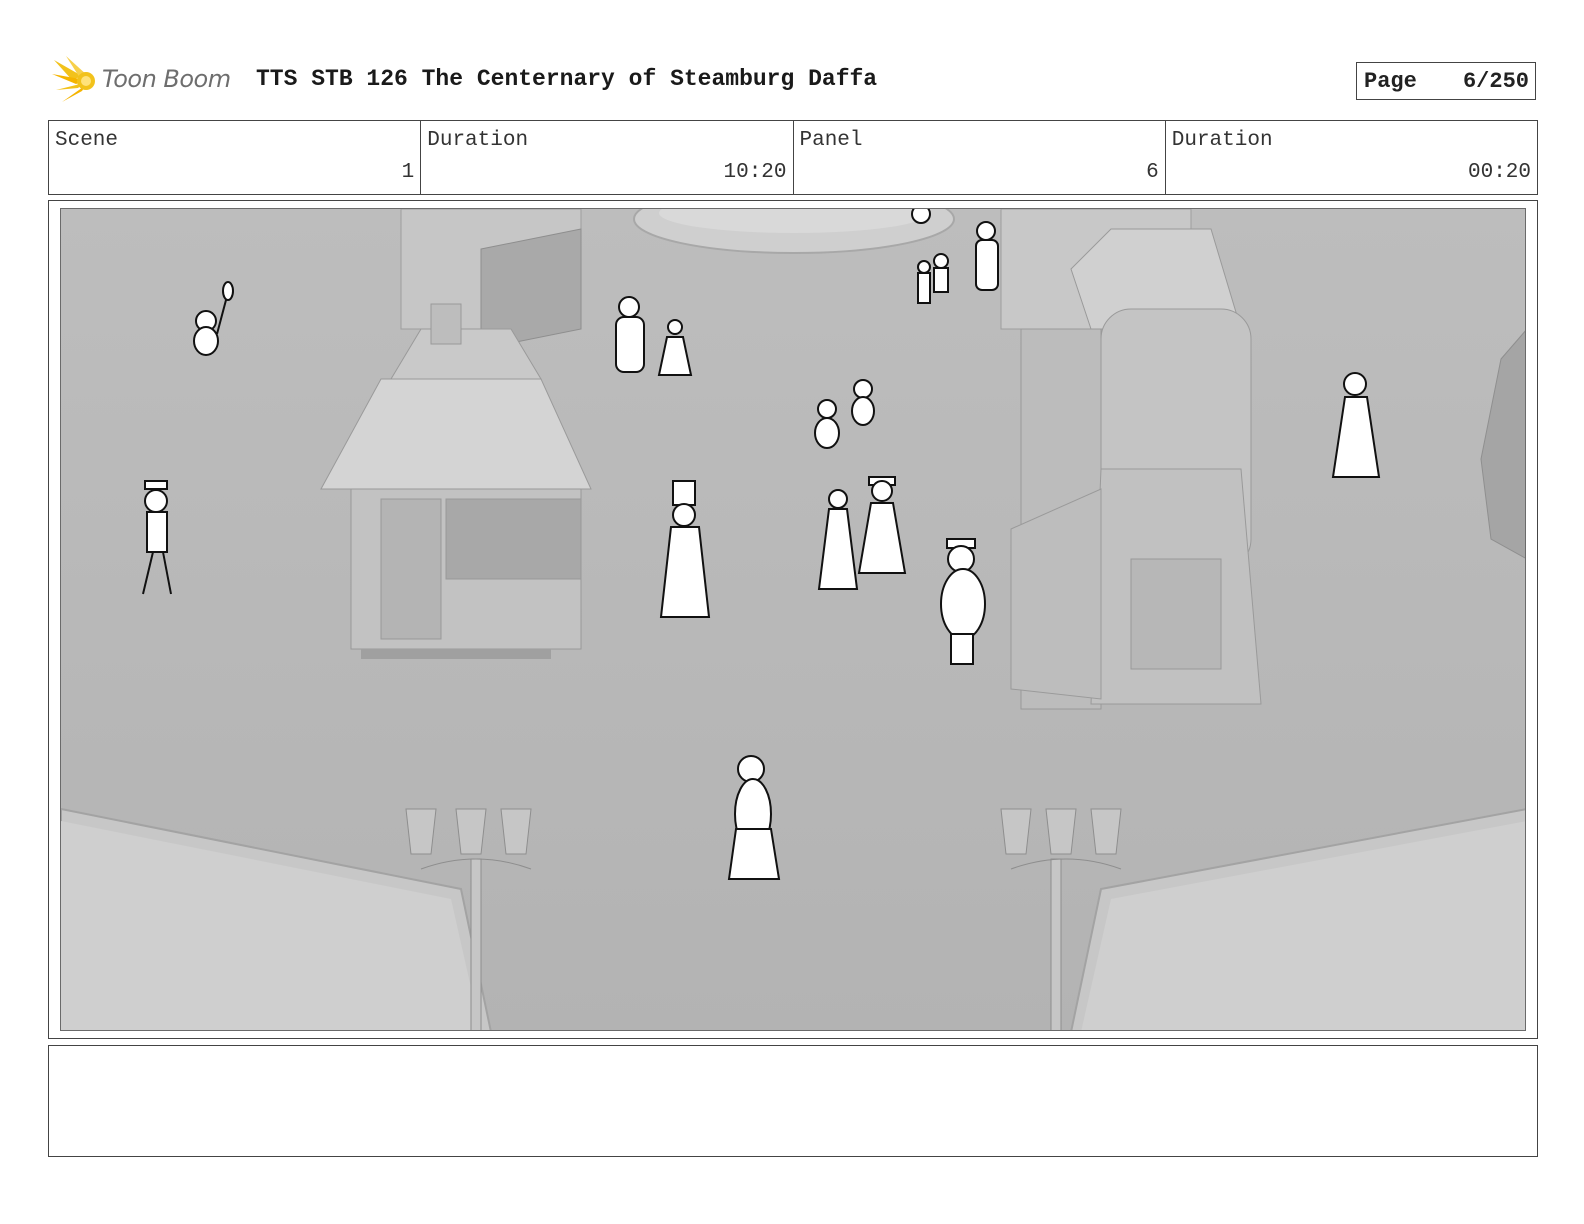 The image size is (1584, 1224). What do you see at coordinates (607, 157) in the screenshot?
I see `scene-duration-cell: Duration 10:20` at bounding box center [607, 157].